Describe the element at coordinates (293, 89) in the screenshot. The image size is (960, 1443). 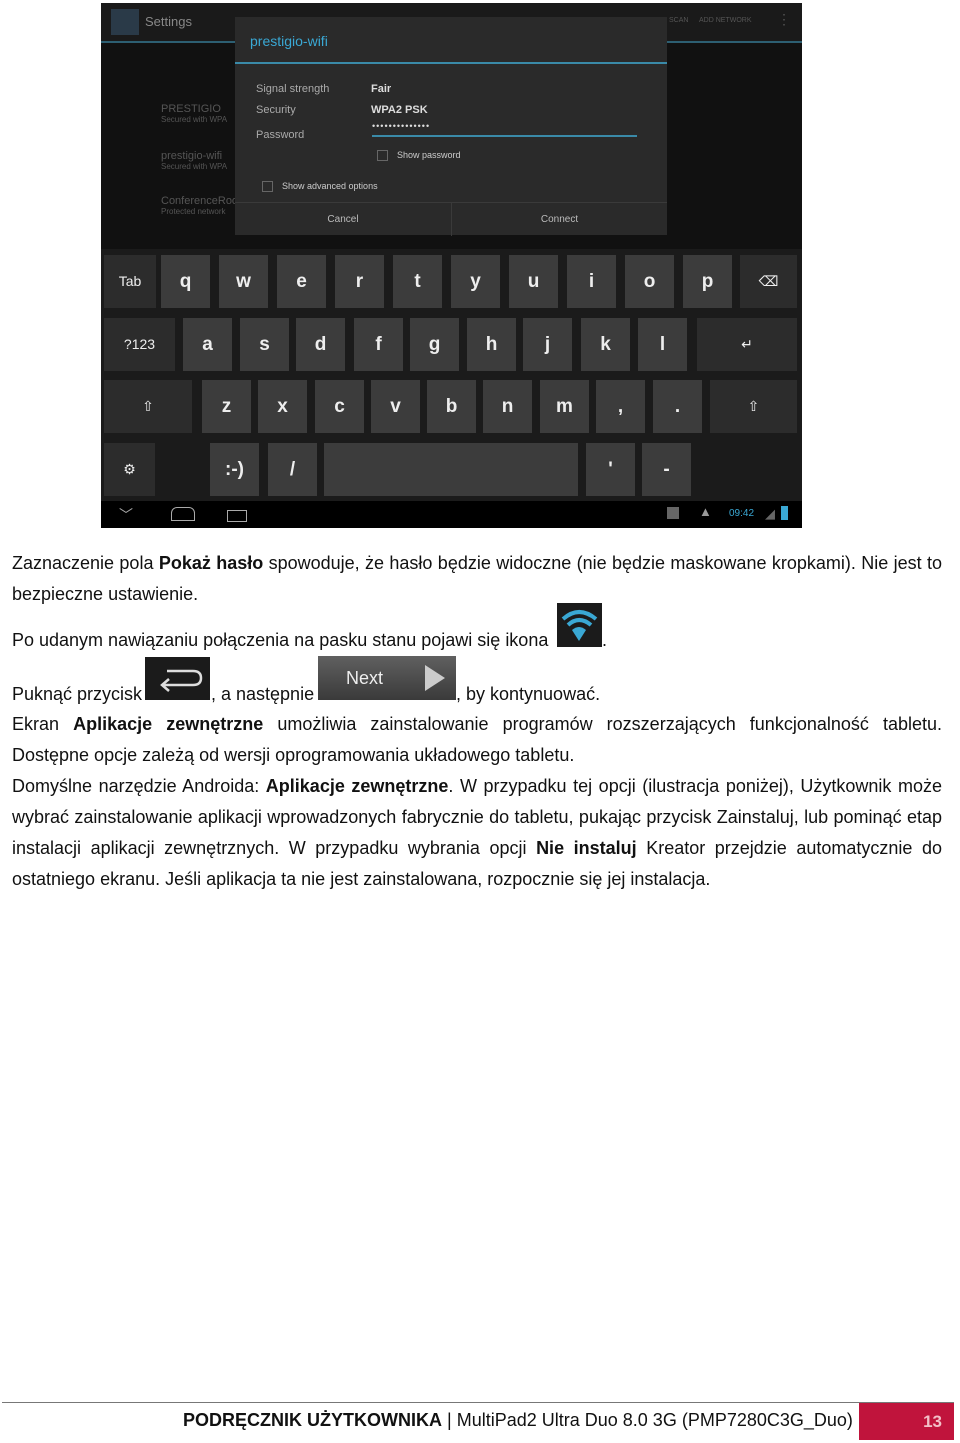
I see `signal-label: Signal strength` at that location.